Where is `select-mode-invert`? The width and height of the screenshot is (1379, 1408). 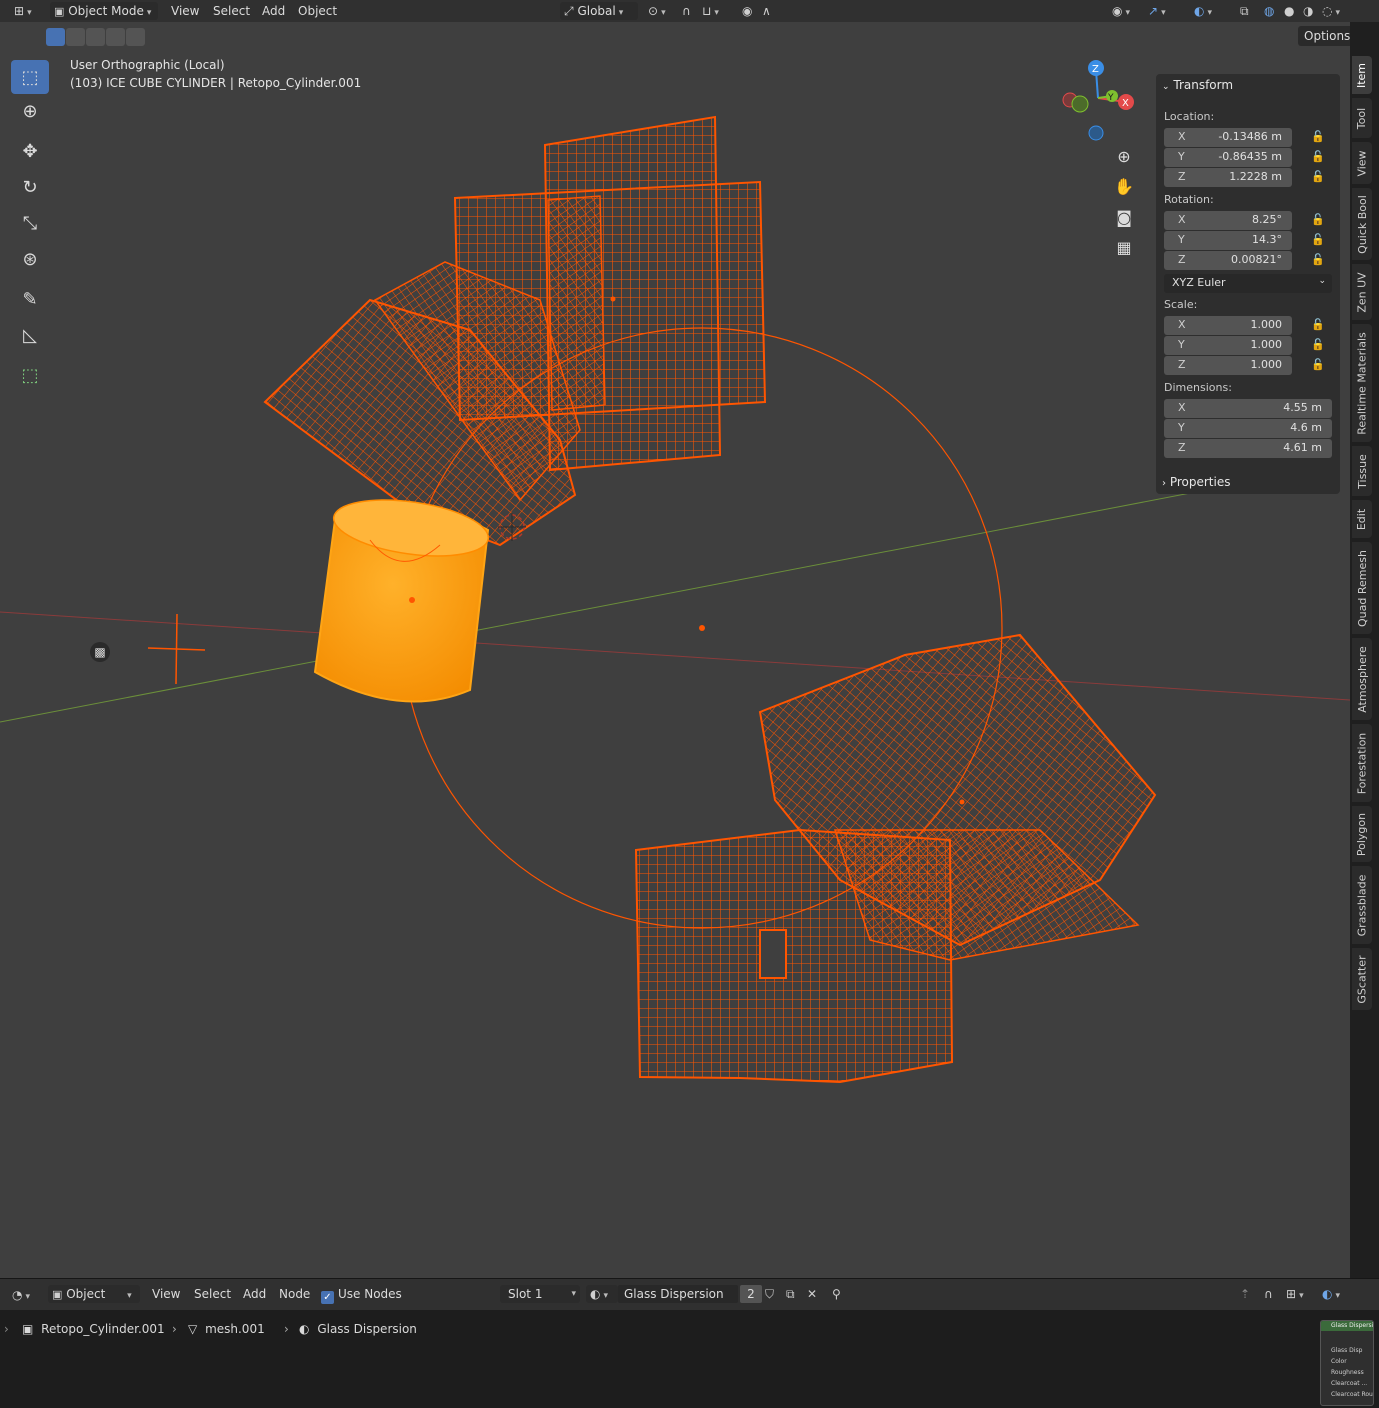 select-mode-invert is located at coordinates (115, 37).